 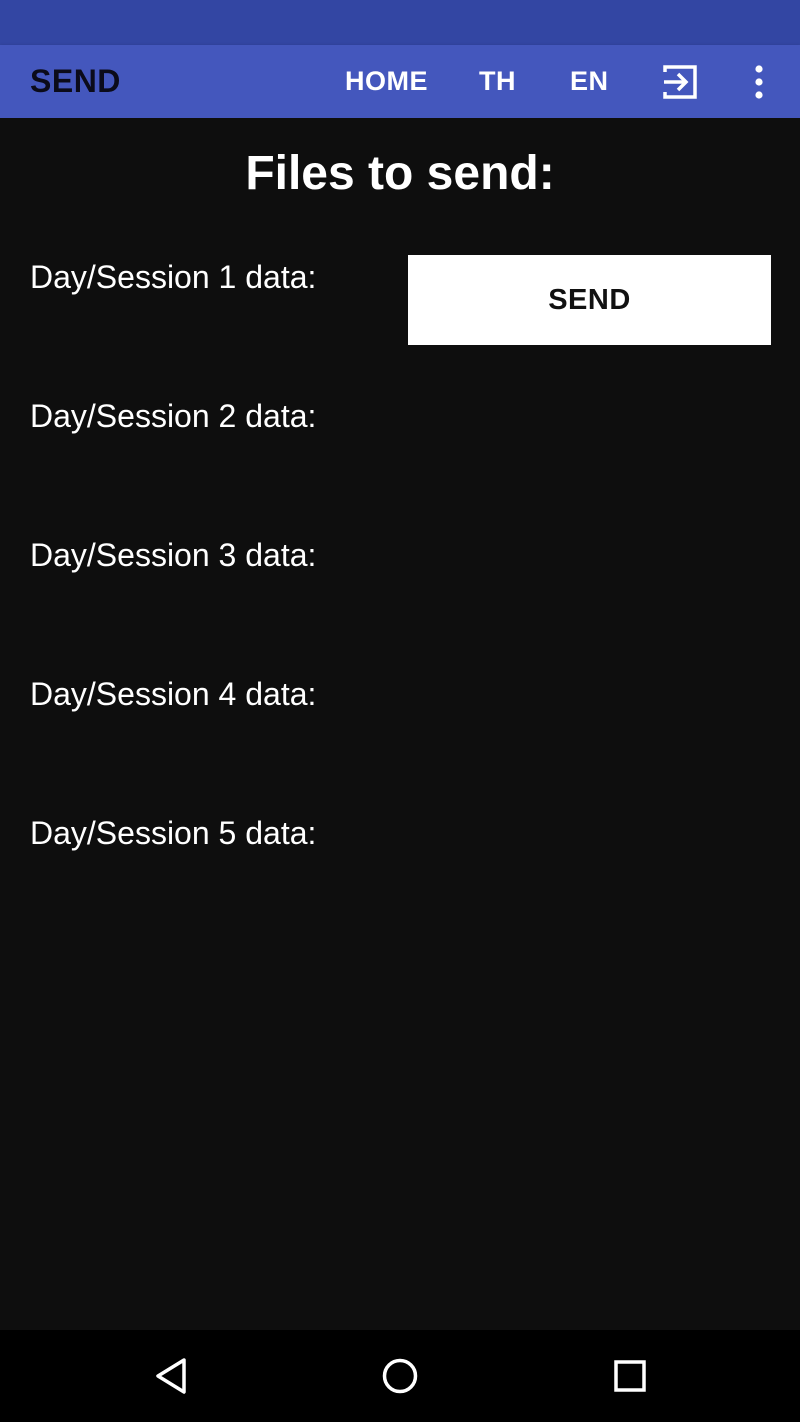 I want to click on recents-icon, so click(x=630, y=1376).